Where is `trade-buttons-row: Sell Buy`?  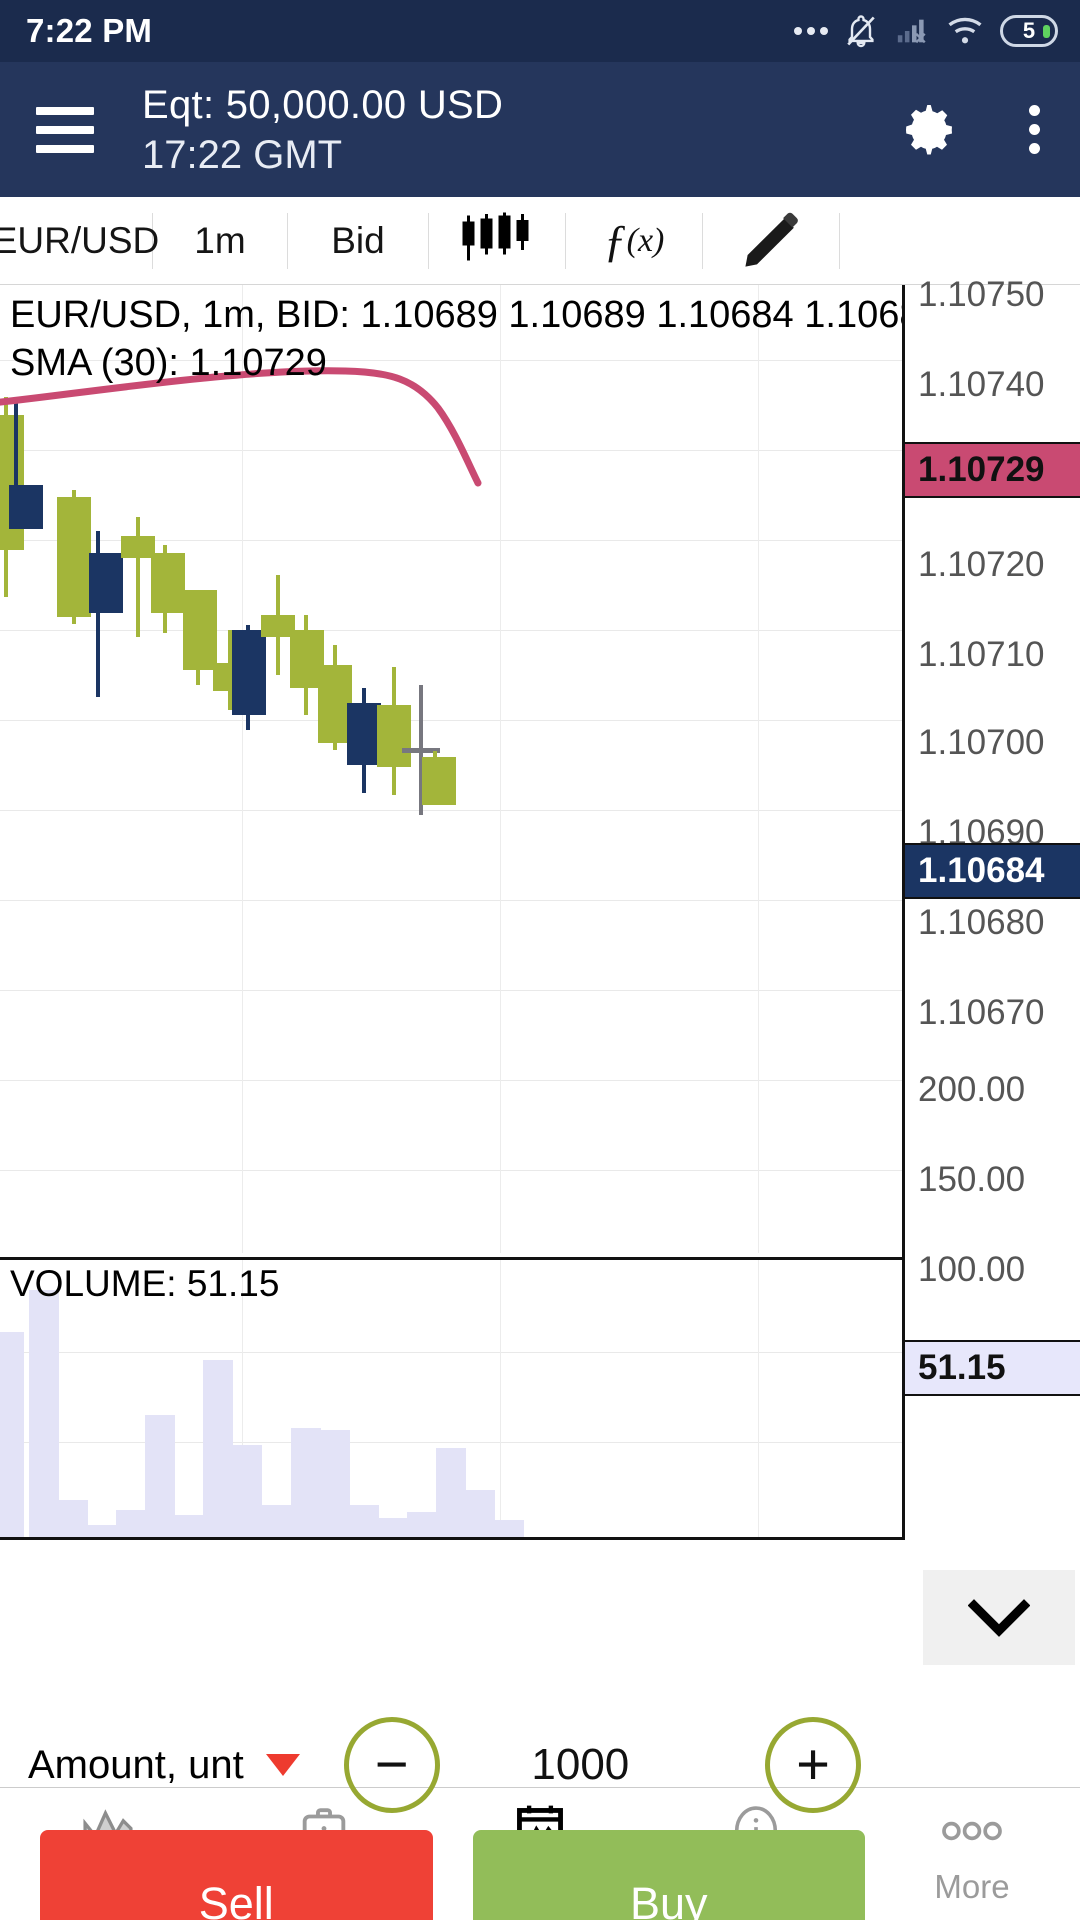
trade-buttons-row: Sell Buy is located at coordinates (452, 1875).